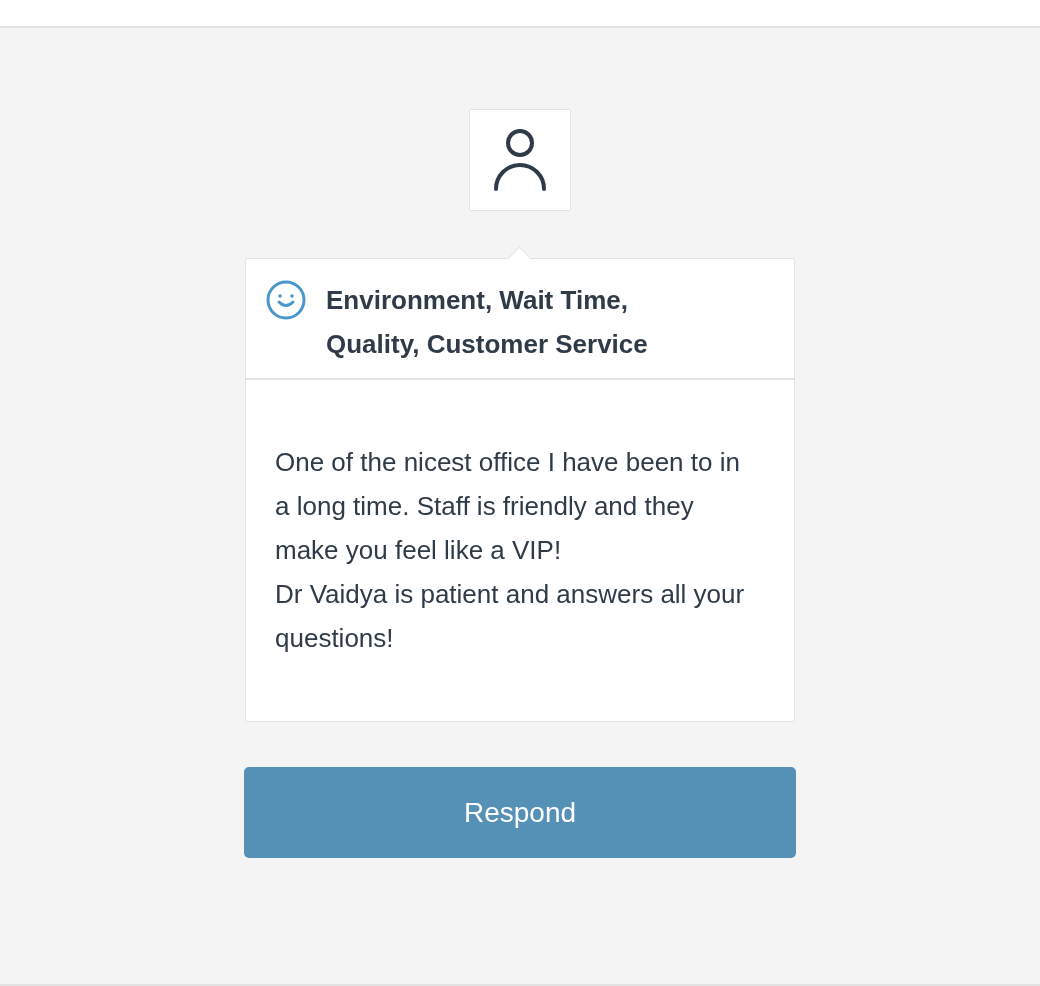 This screenshot has width=1040, height=986. What do you see at coordinates (520, 812) in the screenshot?
I see `respond-button: Respond` at bounding box center [520, 812].